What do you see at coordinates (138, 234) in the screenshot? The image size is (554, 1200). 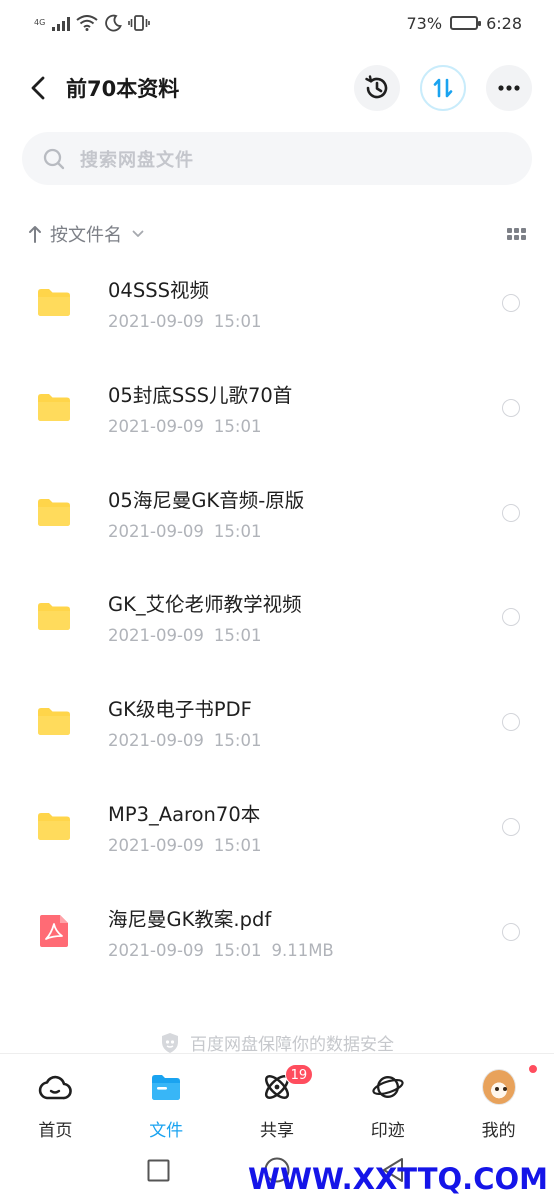 I see `chevron-down-icon` at bounding box center [138, 234].